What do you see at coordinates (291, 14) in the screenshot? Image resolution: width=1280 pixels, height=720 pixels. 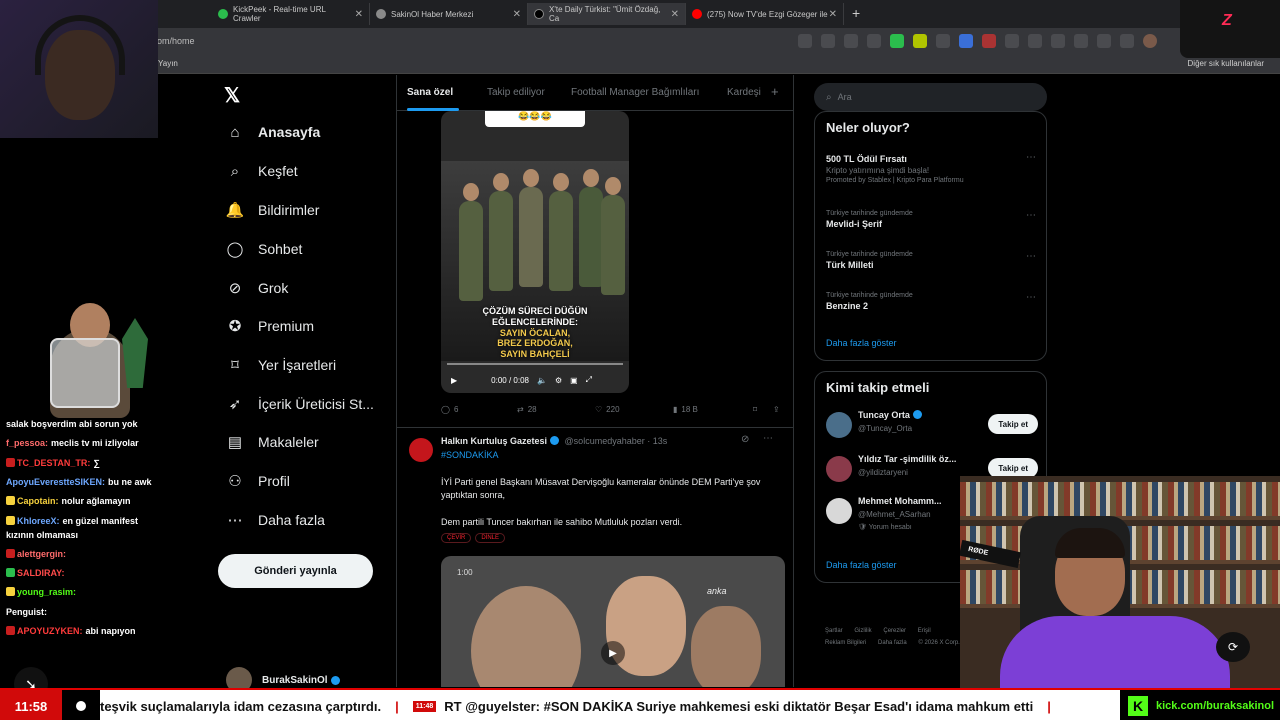 I see `browser-tab: KickPeek - Real-time URL Crawler ✕` at bounding box center [291, 14].